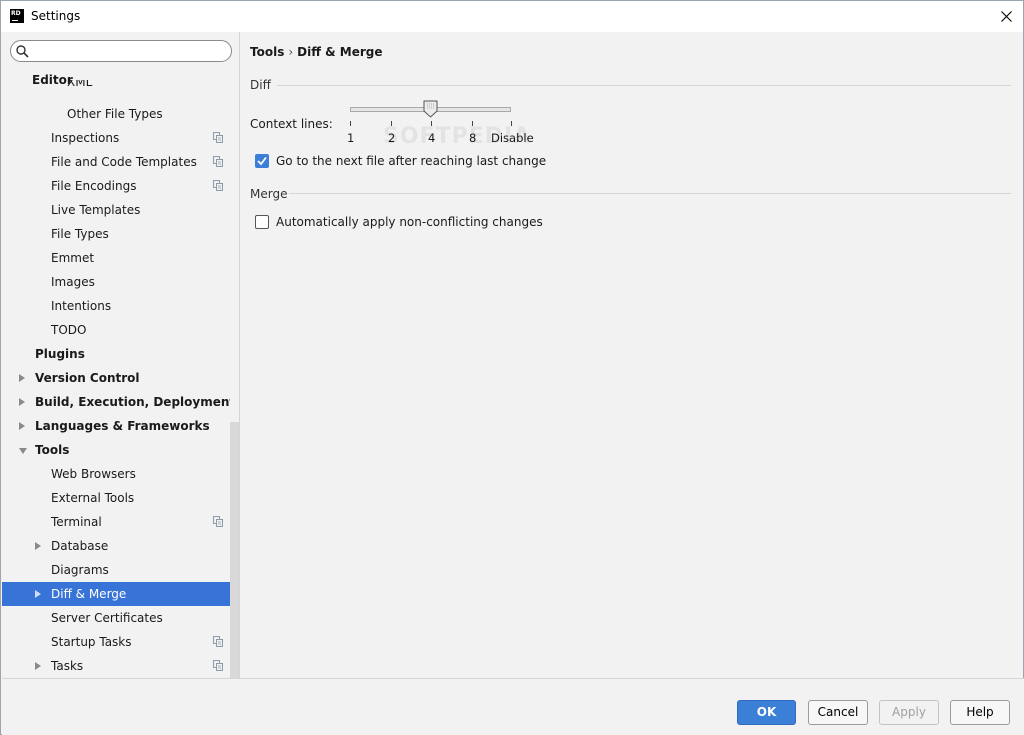 The height and width of the screenshot is (735, 1024). Describe the element at coordinates (67, 666) in the screenshot. I see `sidebar-item-label: Tasks` at that location.